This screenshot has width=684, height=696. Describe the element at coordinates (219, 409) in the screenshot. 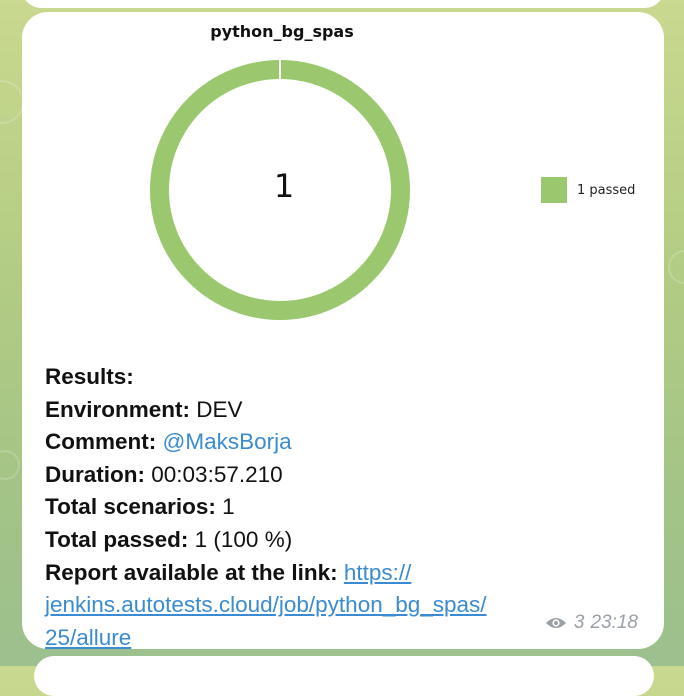

I see `environment-value: DEV` at that location.